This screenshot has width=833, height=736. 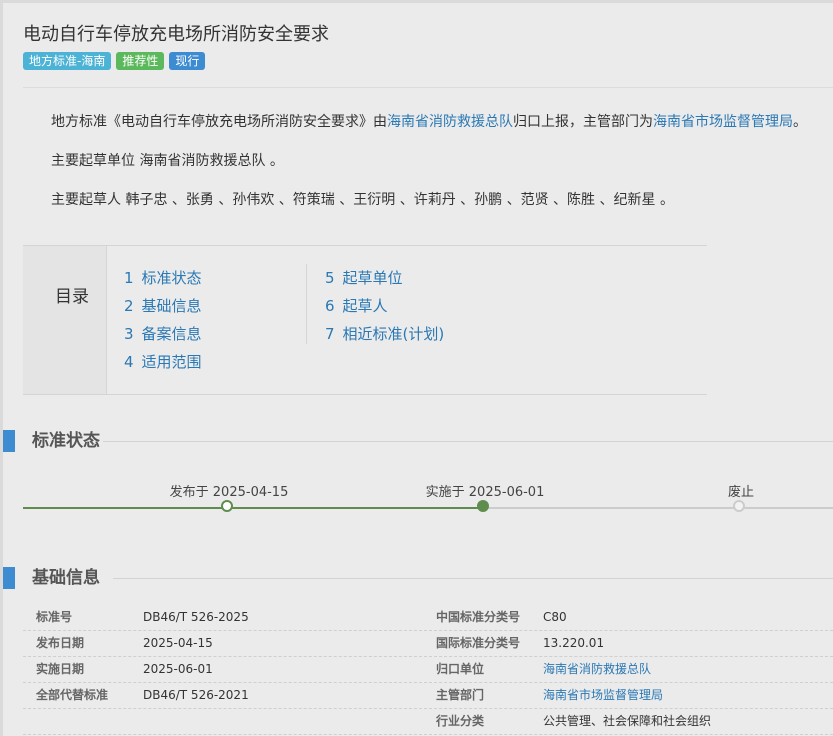 I want to click on toc-title-box: 目录, so click(x=65, y=320).